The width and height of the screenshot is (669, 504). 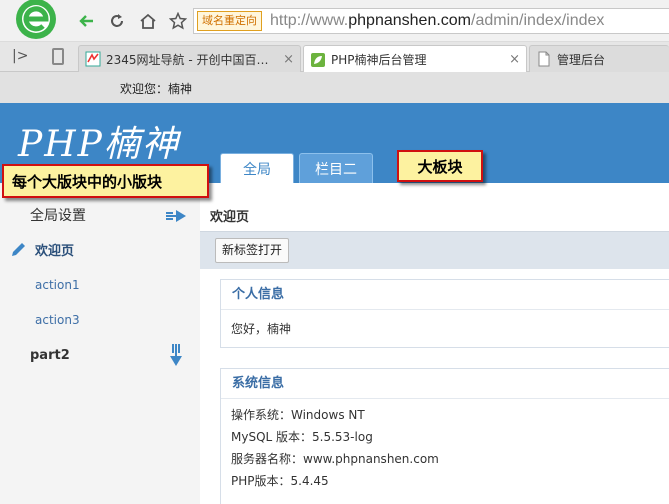 I want to click on tab-title: PHP楠神后台管理, so click(x=379, y=60).